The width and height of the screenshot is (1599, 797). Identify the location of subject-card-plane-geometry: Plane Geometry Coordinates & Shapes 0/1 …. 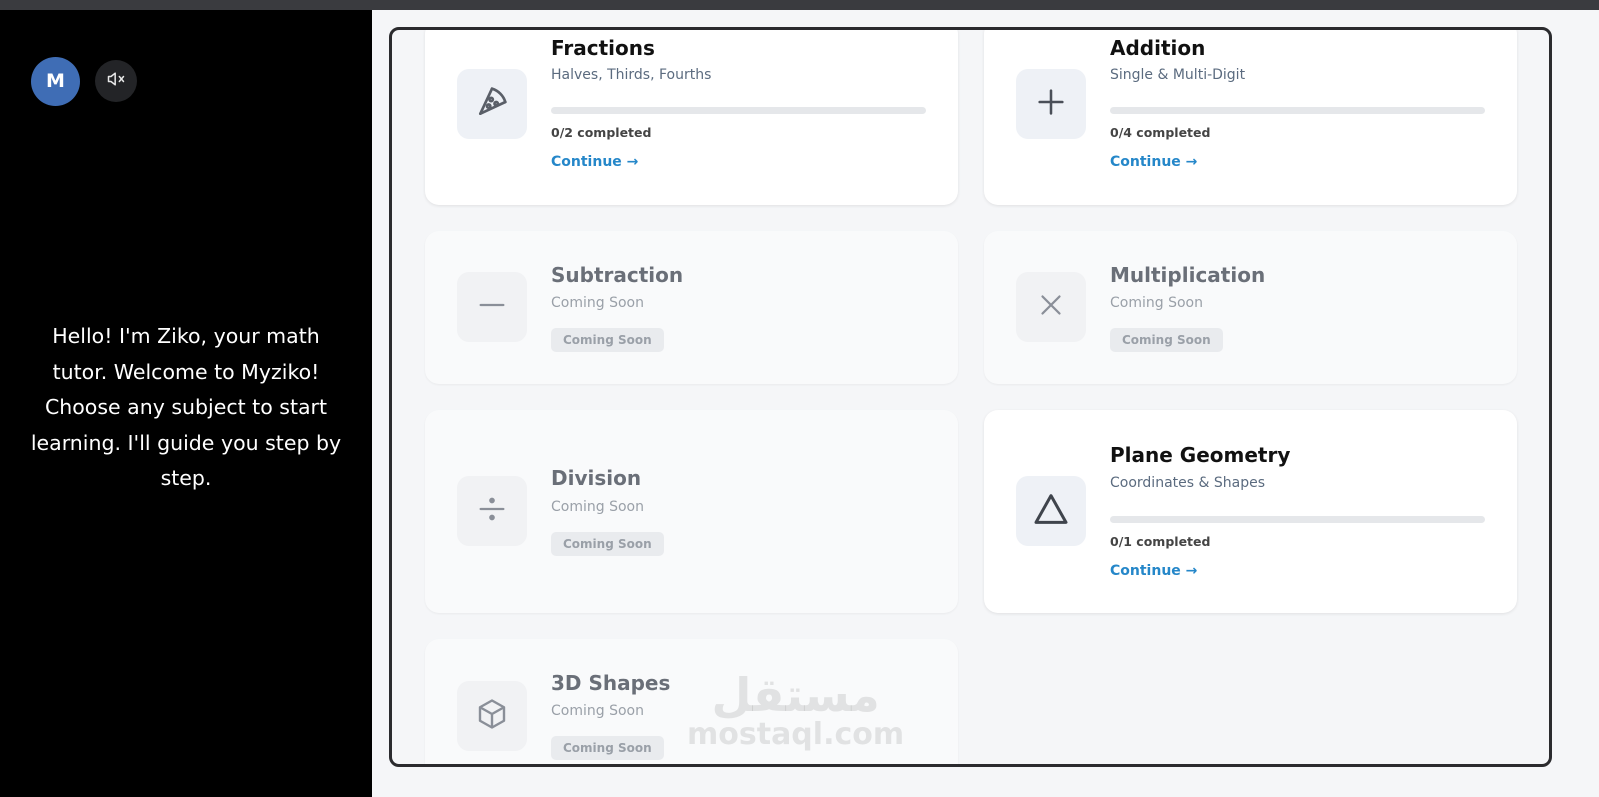
(1250, 511).